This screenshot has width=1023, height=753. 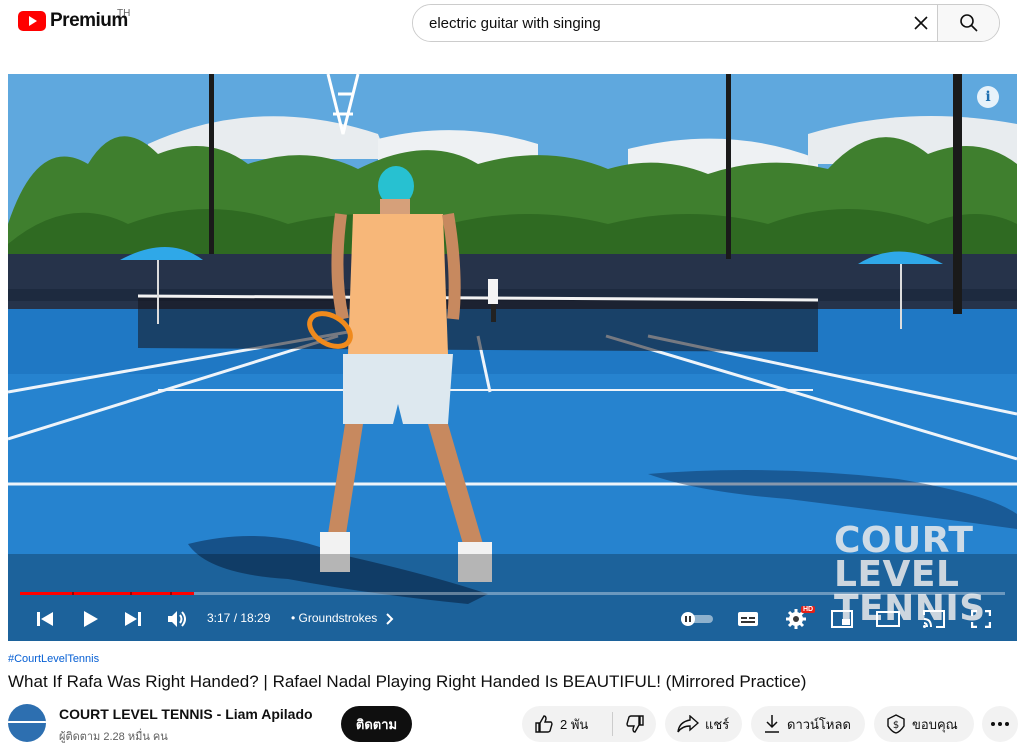 I want to click on fullscreen-icon, so click(x=981, y=619).